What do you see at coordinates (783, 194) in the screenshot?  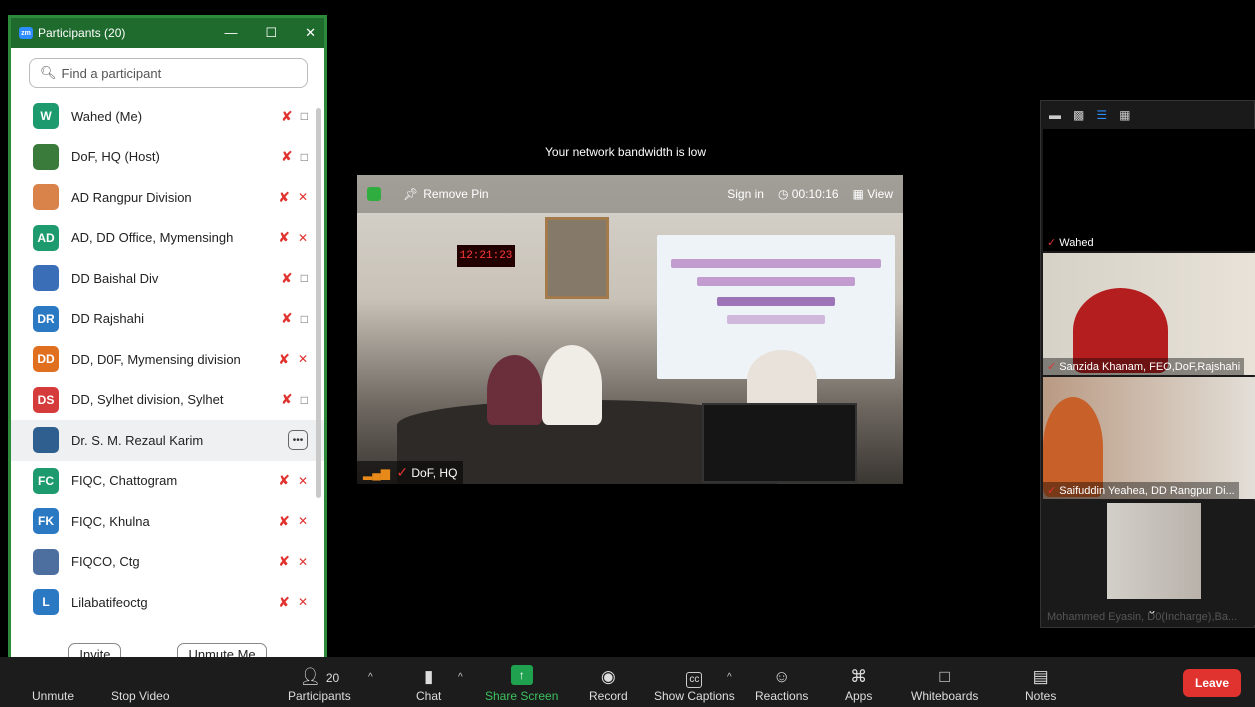 I see `clock-icon: ◷` at bounding box center [783, 194].